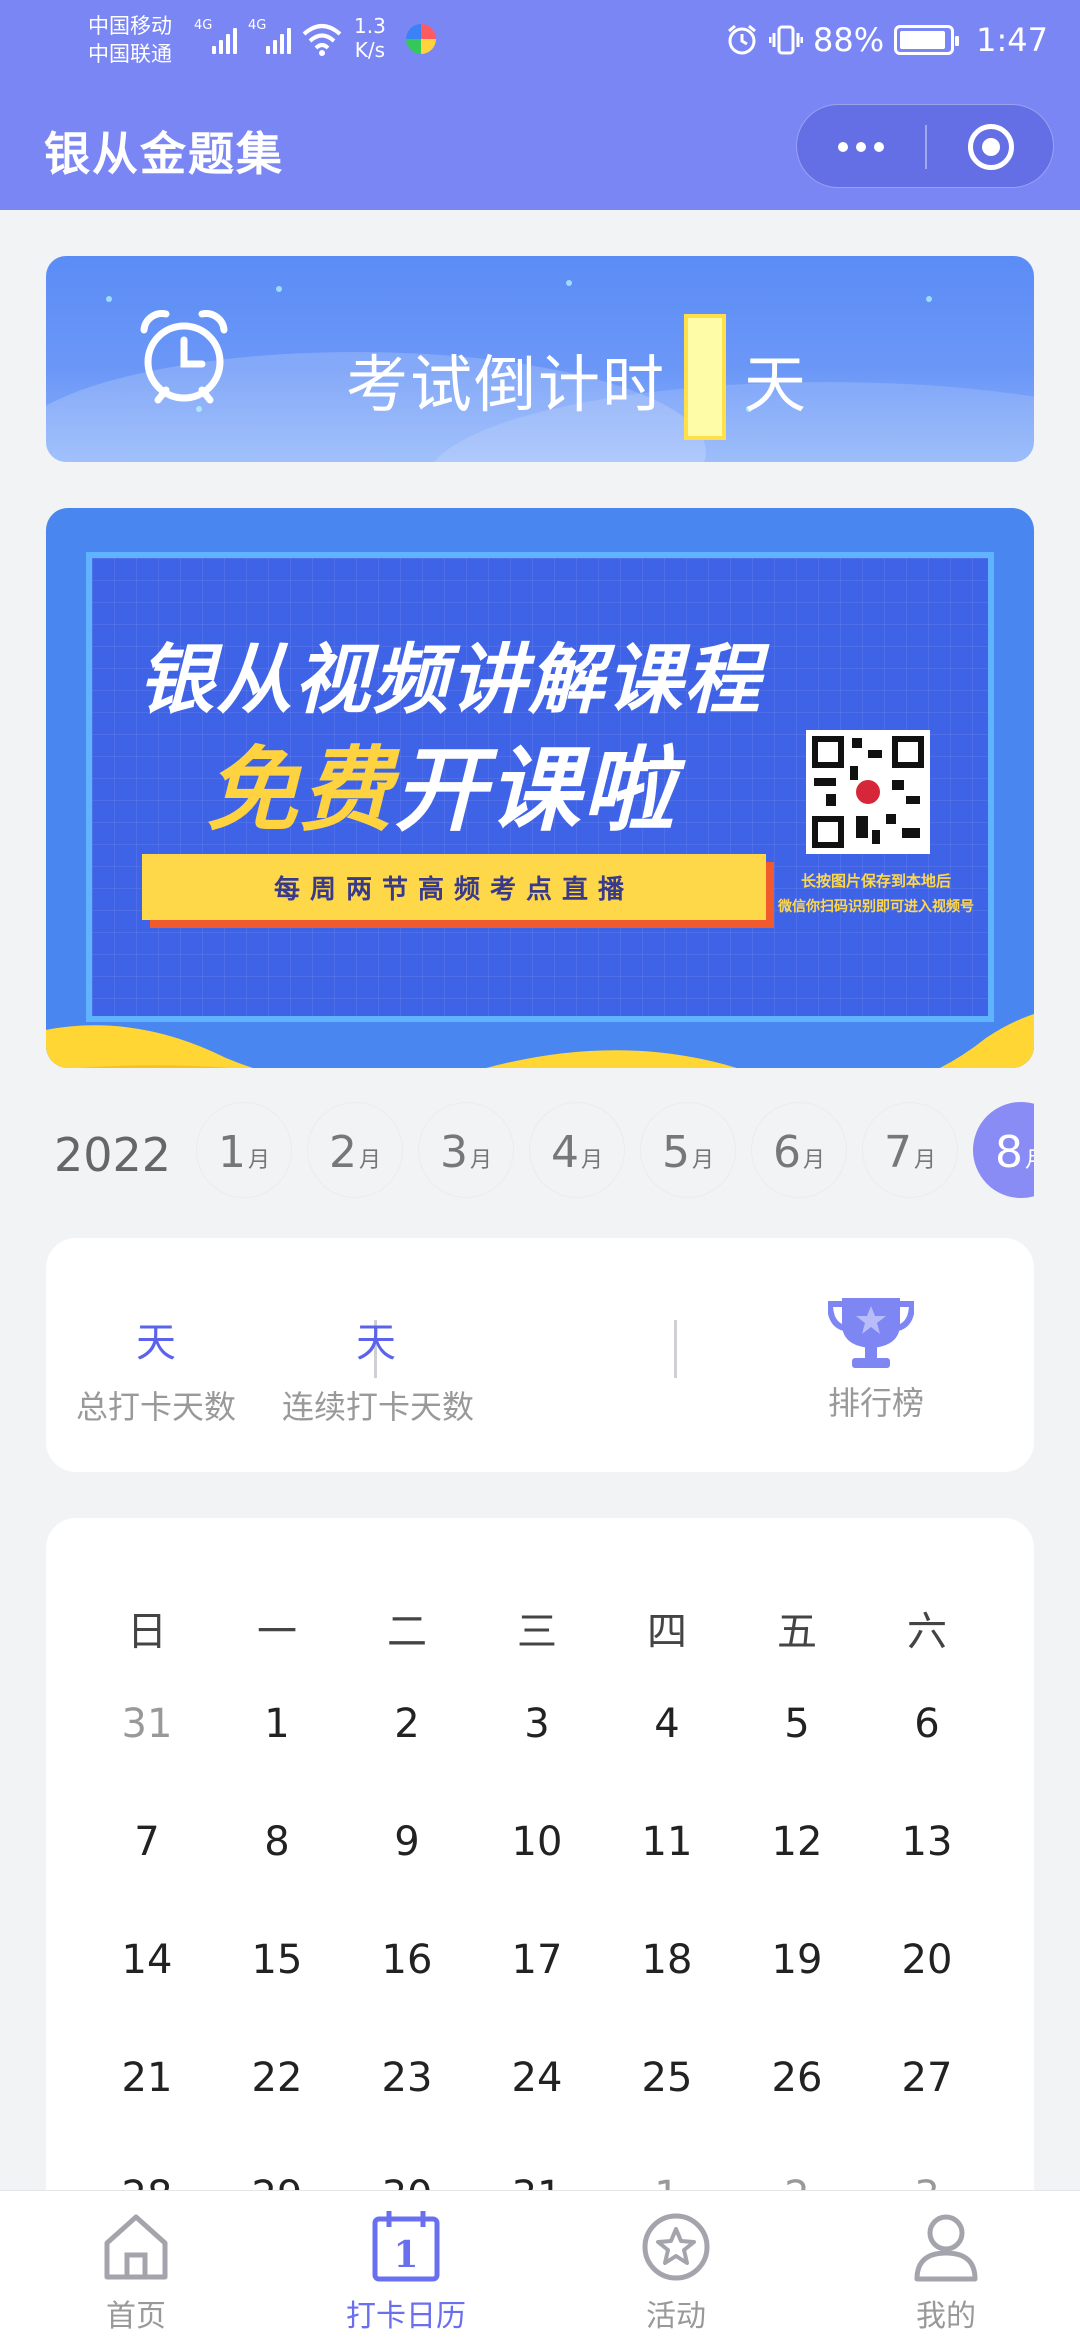 This screenshot has width=1080, height=2340. I want to click on month-number: 1, so click(231, 1152).